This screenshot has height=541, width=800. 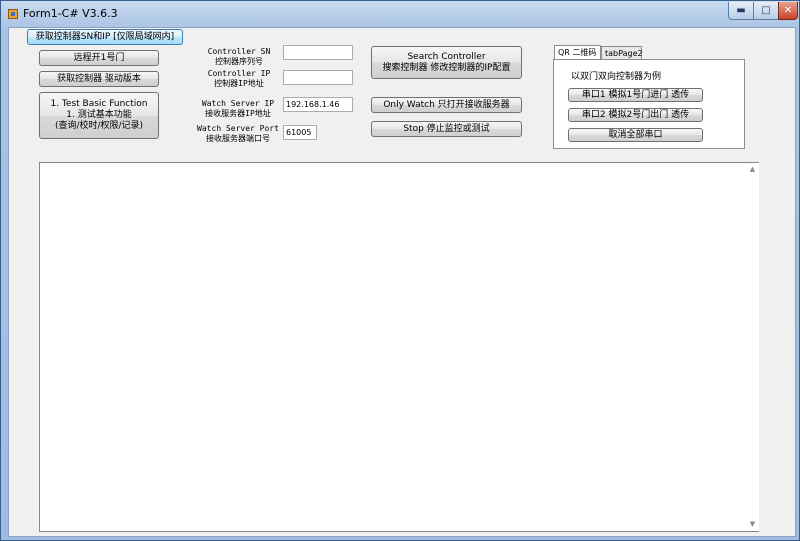 What do you see at coordinates (99, 104) in the screenshot?
I see `test-basic-line-1: 1. Test Basic Function` at bounding box center [99, 104].